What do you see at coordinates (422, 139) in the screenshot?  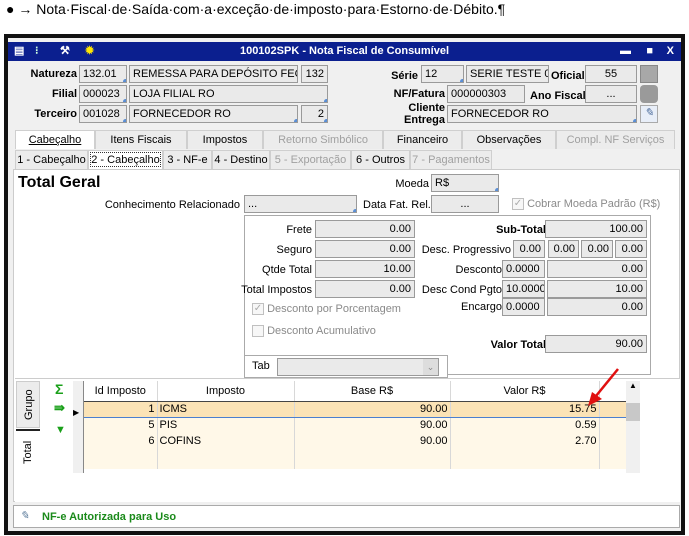 I see `tab-financeiro: Financeiro` at bounding box center [422, 139].